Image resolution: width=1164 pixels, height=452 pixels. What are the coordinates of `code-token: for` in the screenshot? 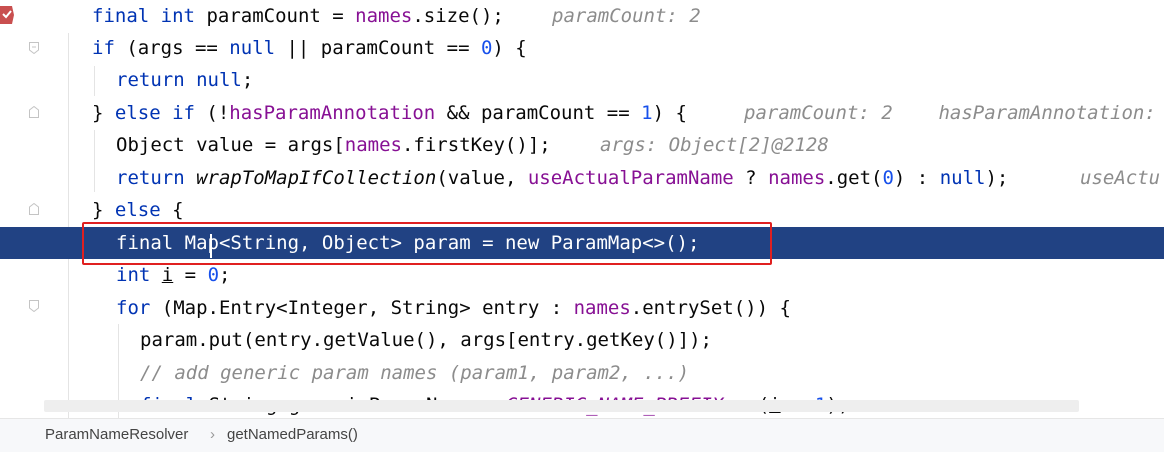 It's located at (133, 308).